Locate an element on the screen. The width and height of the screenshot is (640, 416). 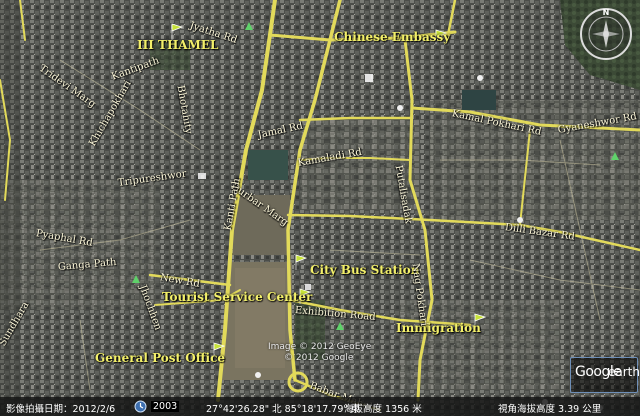
elevation-readout: 海拔高度 1356 米 is located at coordinates (383, 409).